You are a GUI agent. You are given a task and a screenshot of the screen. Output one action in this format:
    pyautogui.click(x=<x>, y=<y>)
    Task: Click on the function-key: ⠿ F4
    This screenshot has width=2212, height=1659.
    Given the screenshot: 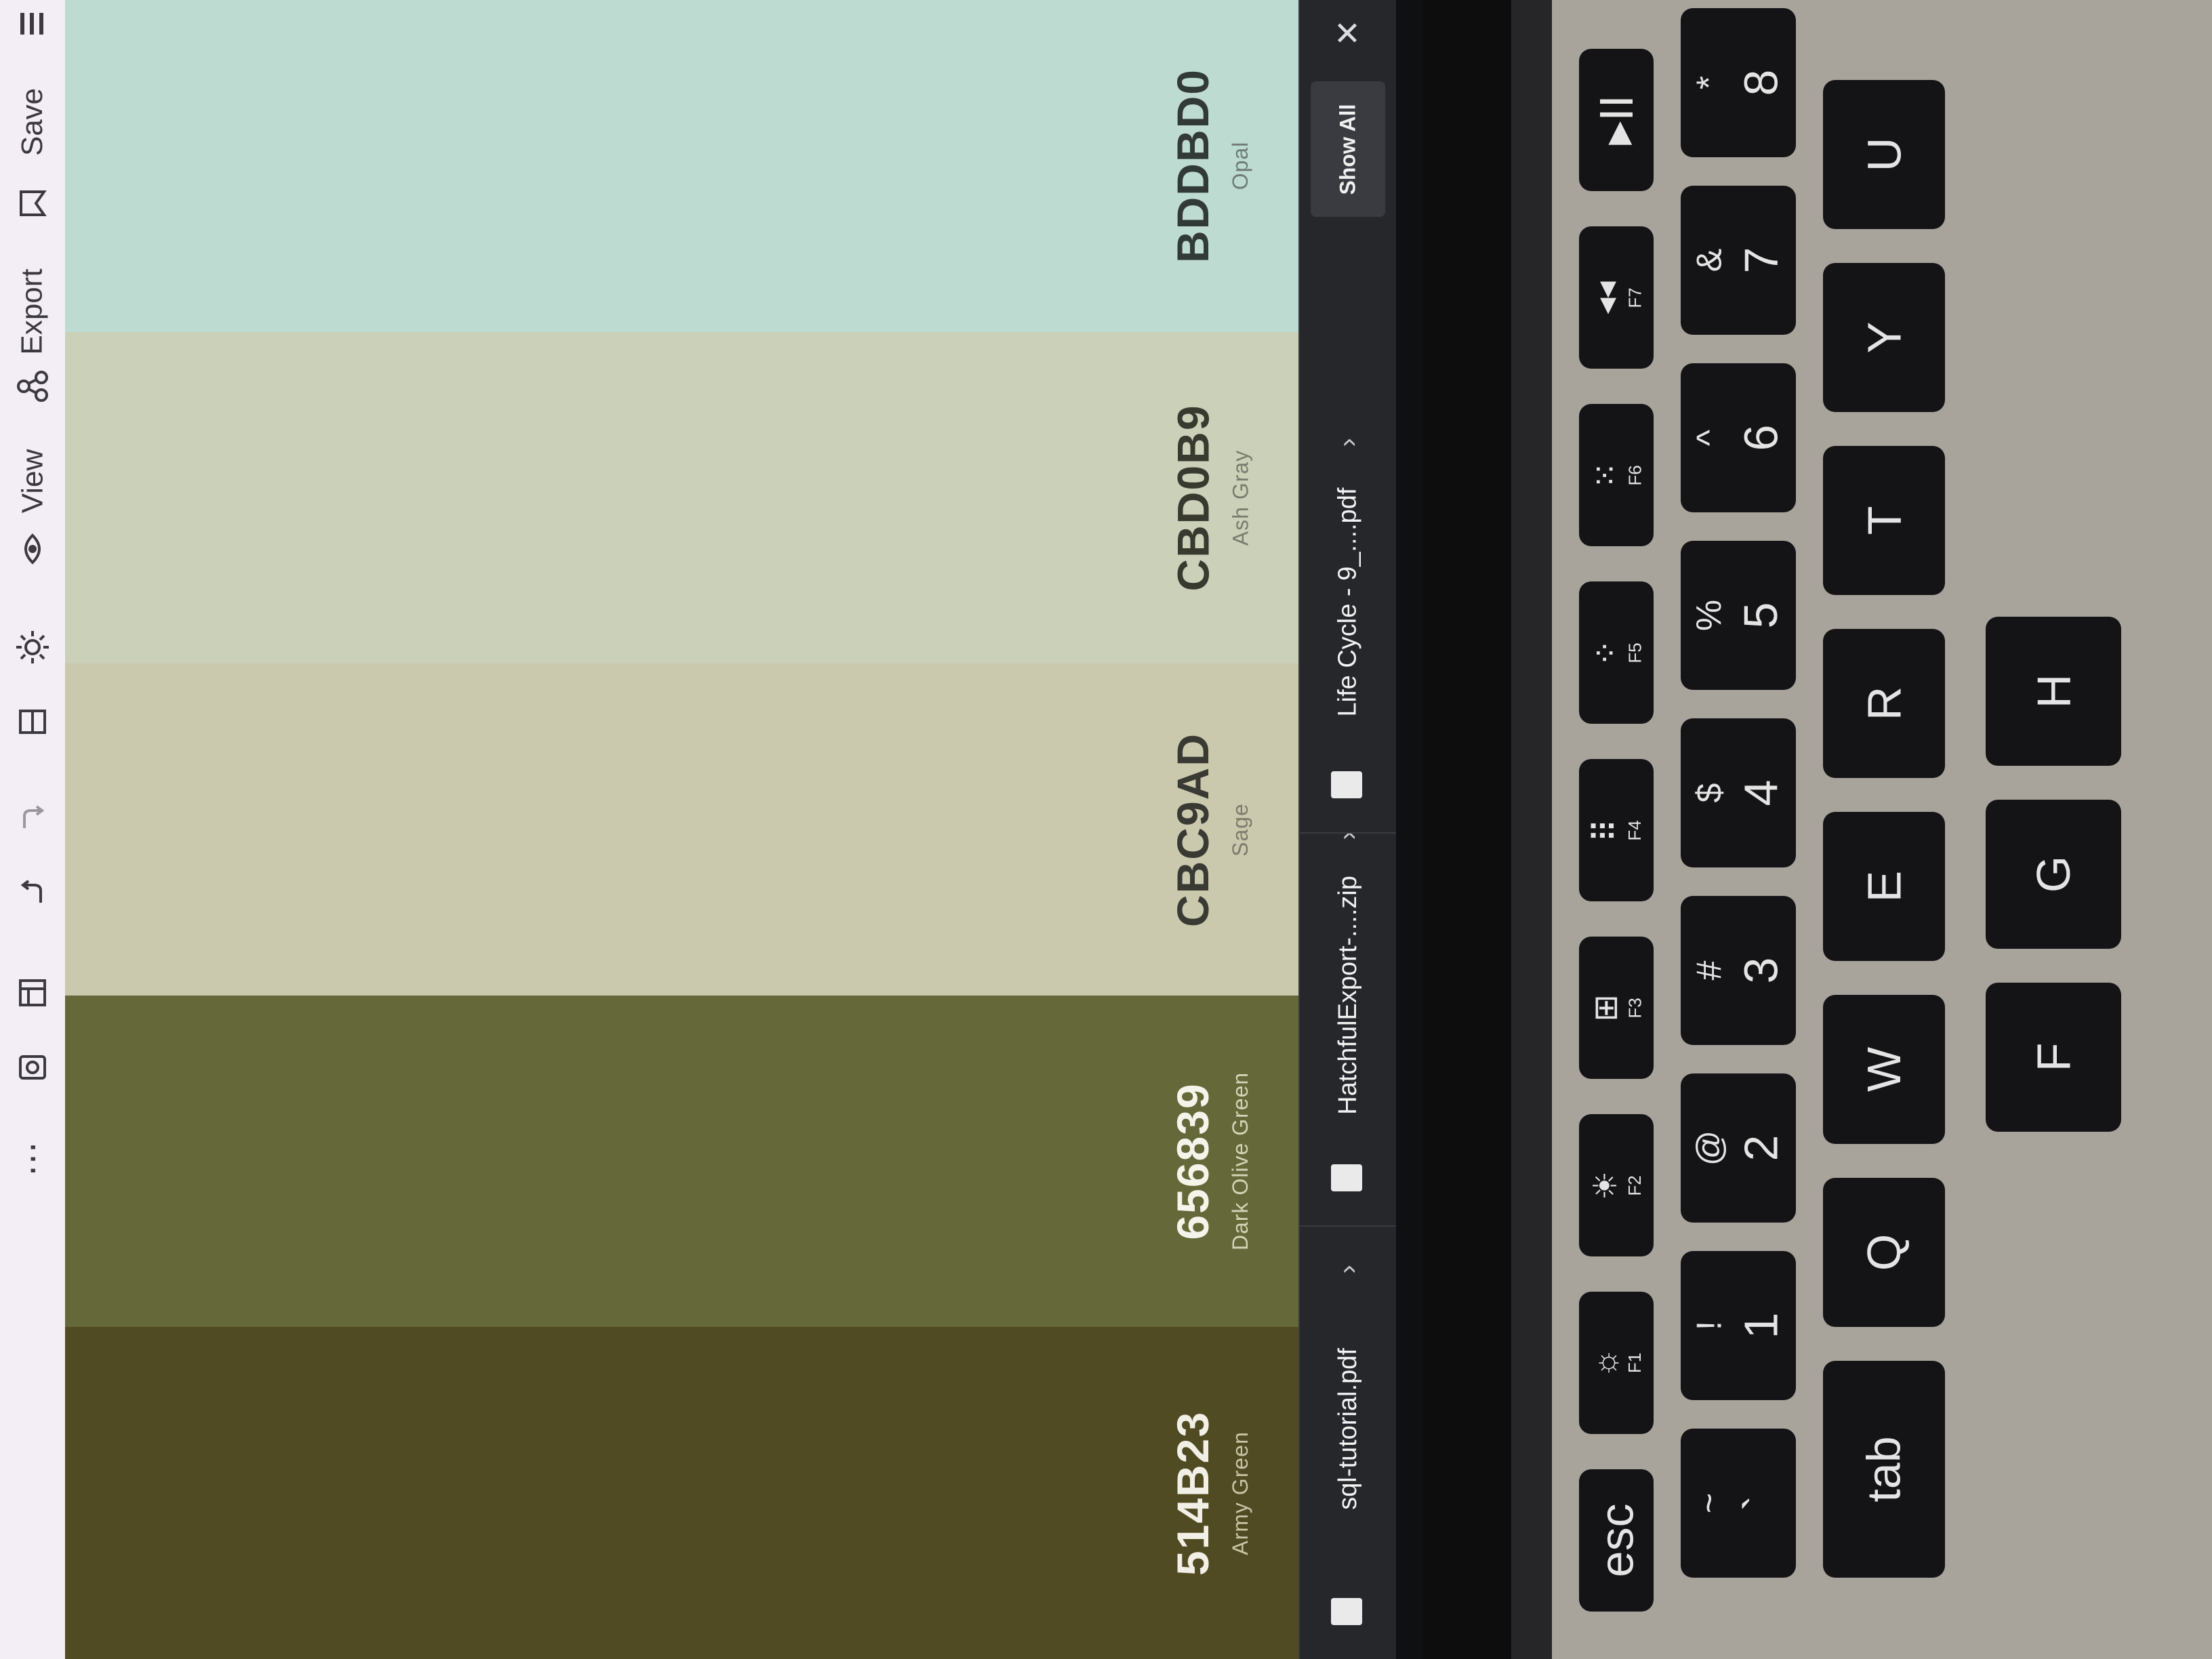 What is the action you would take?
    pyautogui.click(x=1616, y=830)
    